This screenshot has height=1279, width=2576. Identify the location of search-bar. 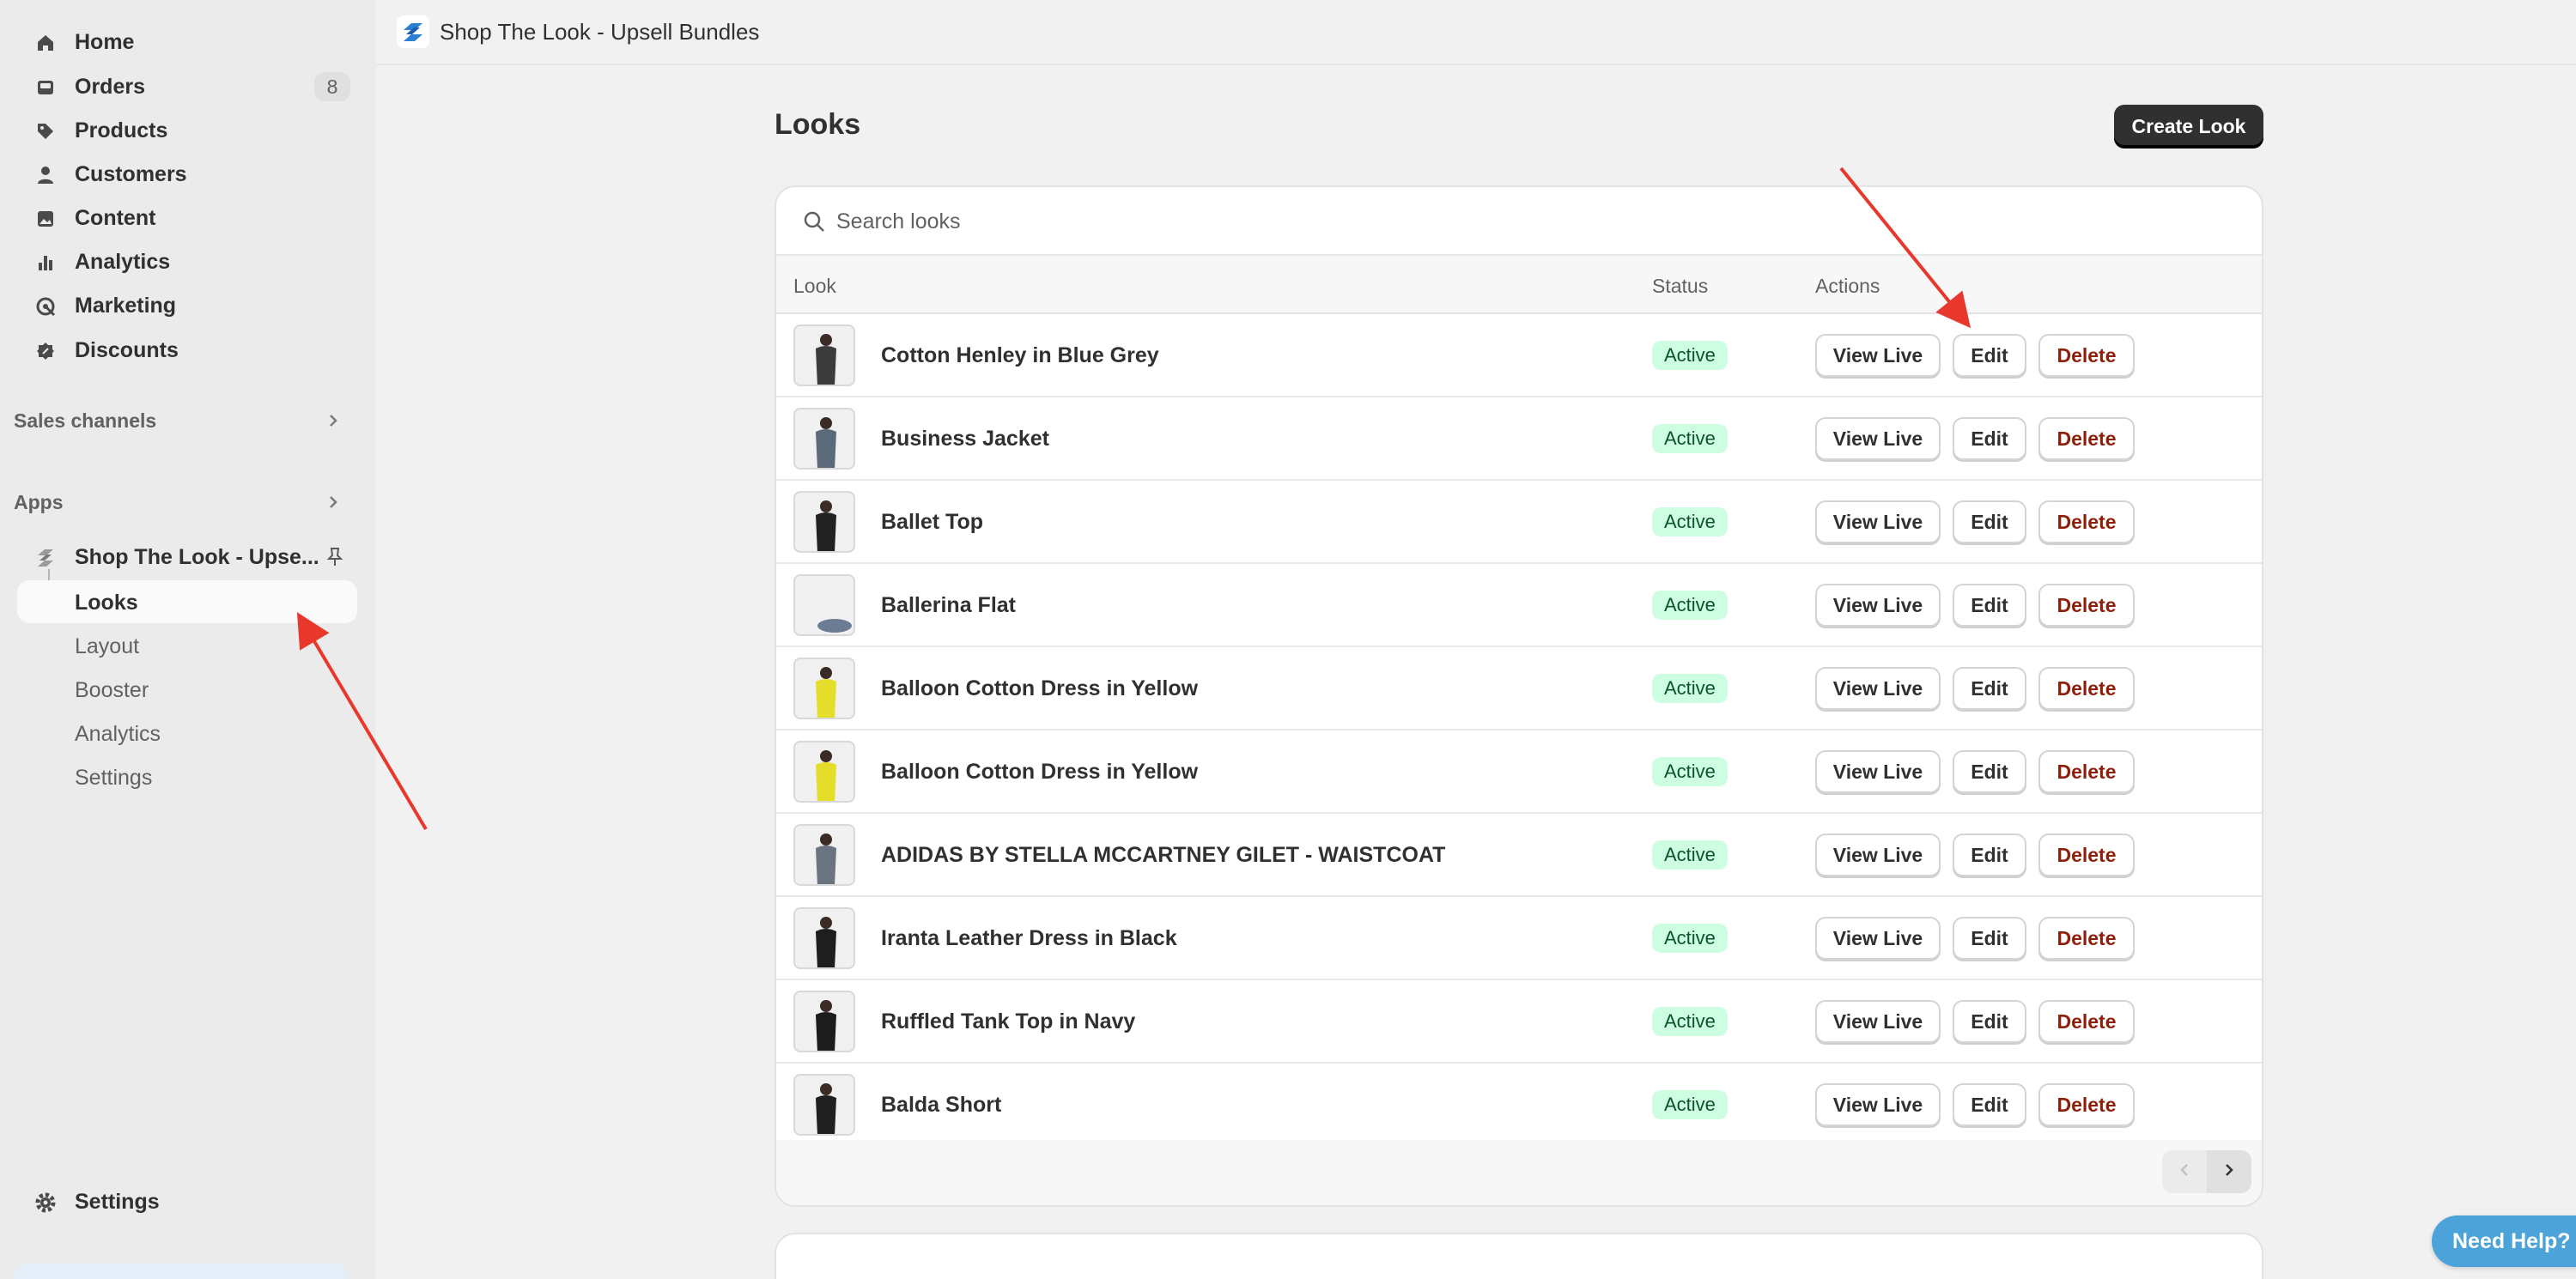
(1519, 221).